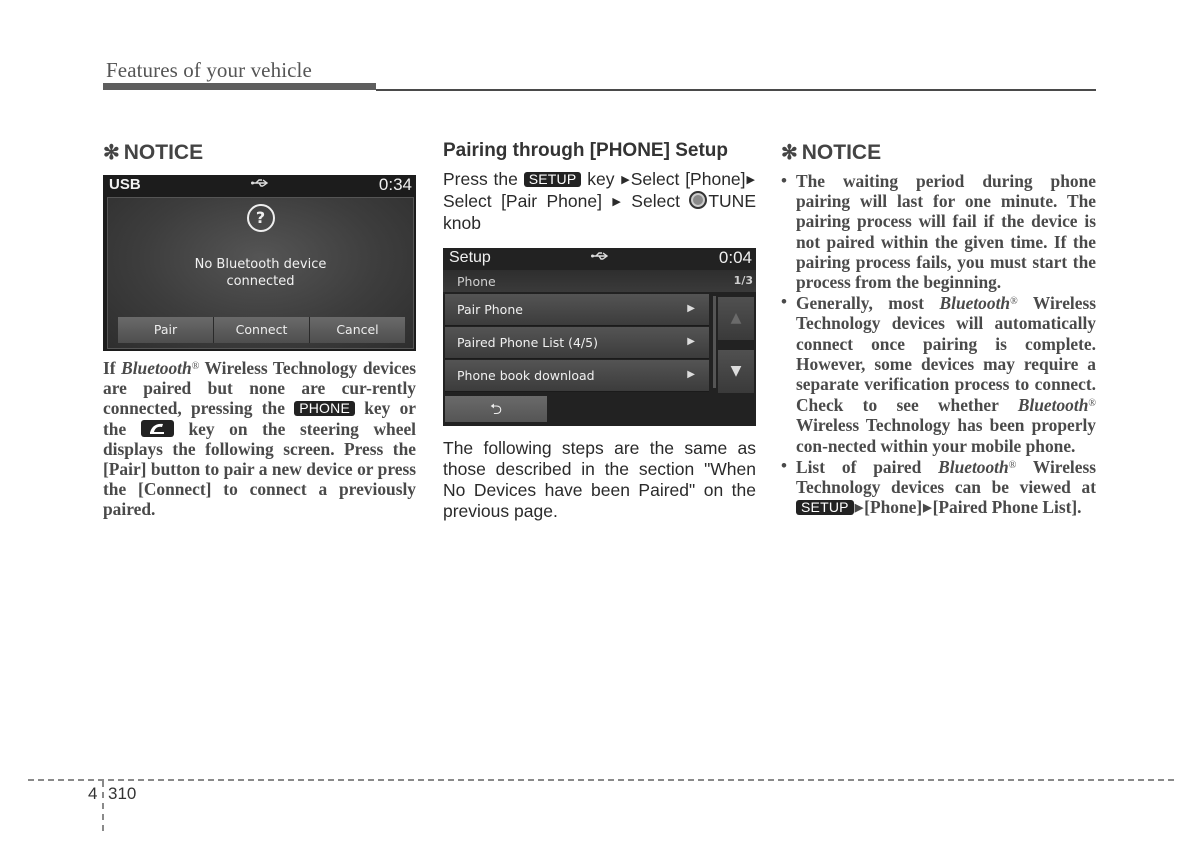 This screenshot has width=1200, height=861. I want to click on pair-button: Pair, so click(166, 330).